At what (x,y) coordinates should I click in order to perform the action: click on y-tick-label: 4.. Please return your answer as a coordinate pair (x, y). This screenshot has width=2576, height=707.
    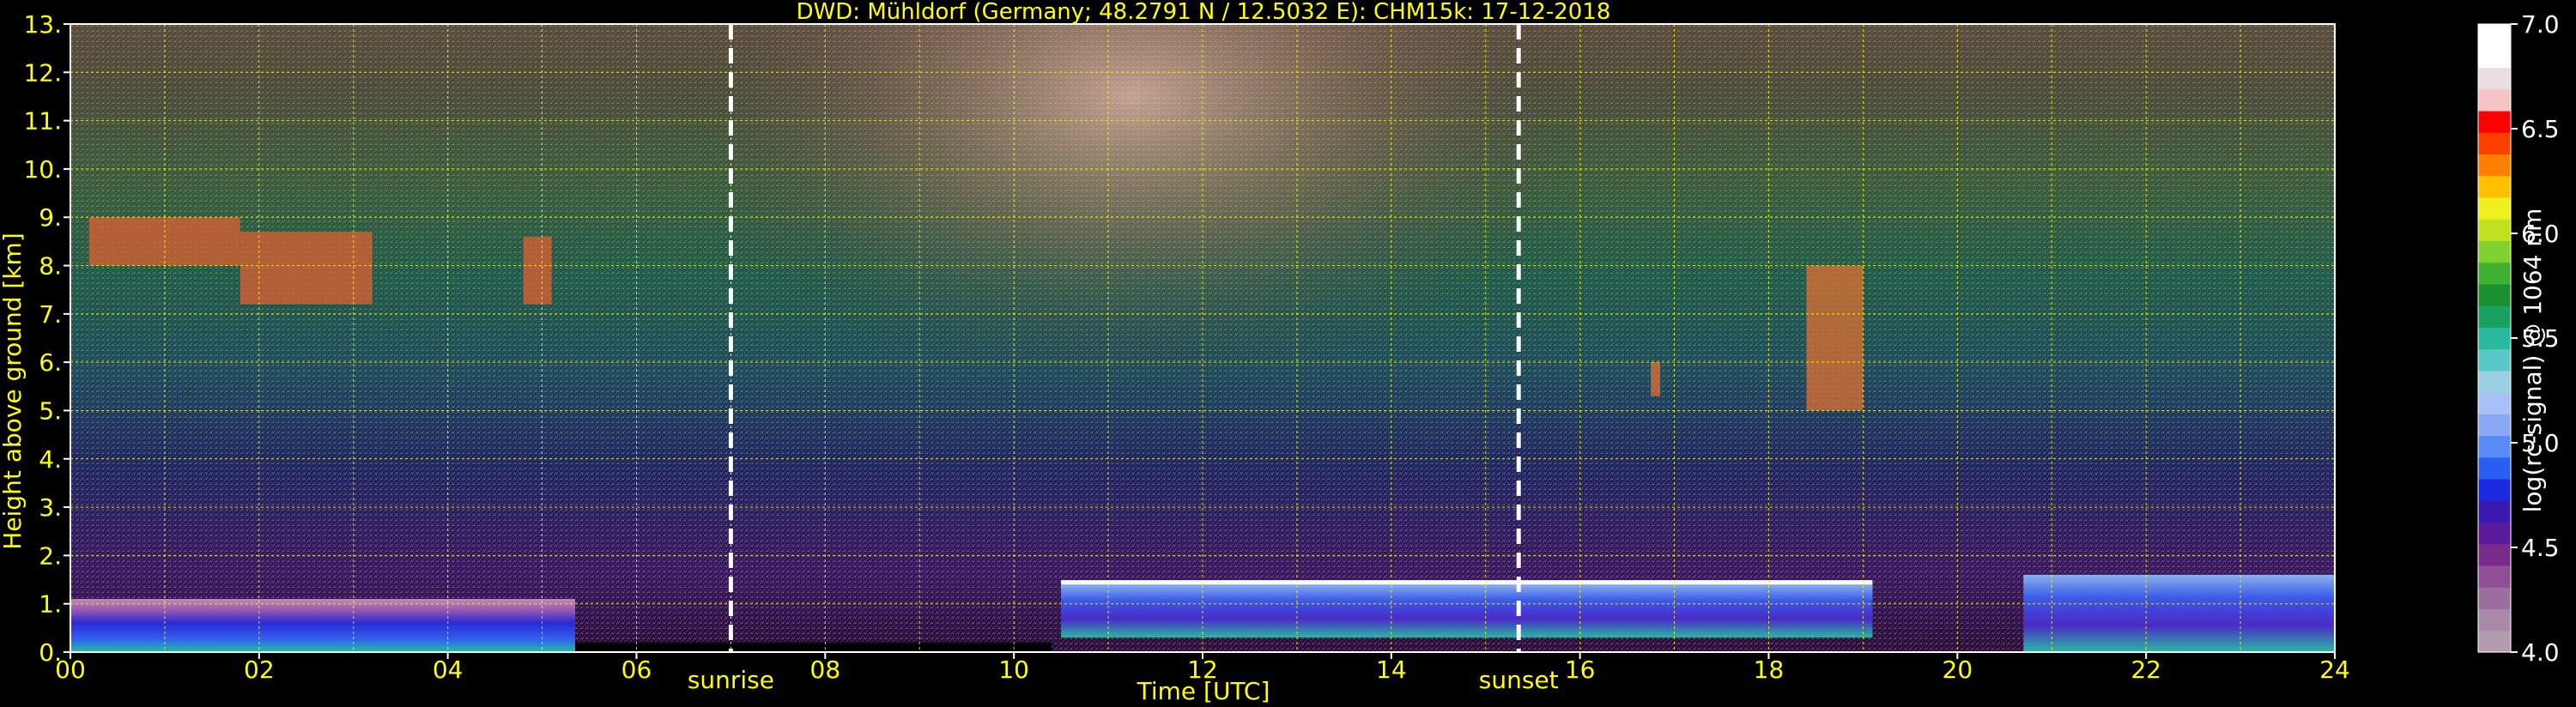
    Looking at the image, I should click on (50, 460).